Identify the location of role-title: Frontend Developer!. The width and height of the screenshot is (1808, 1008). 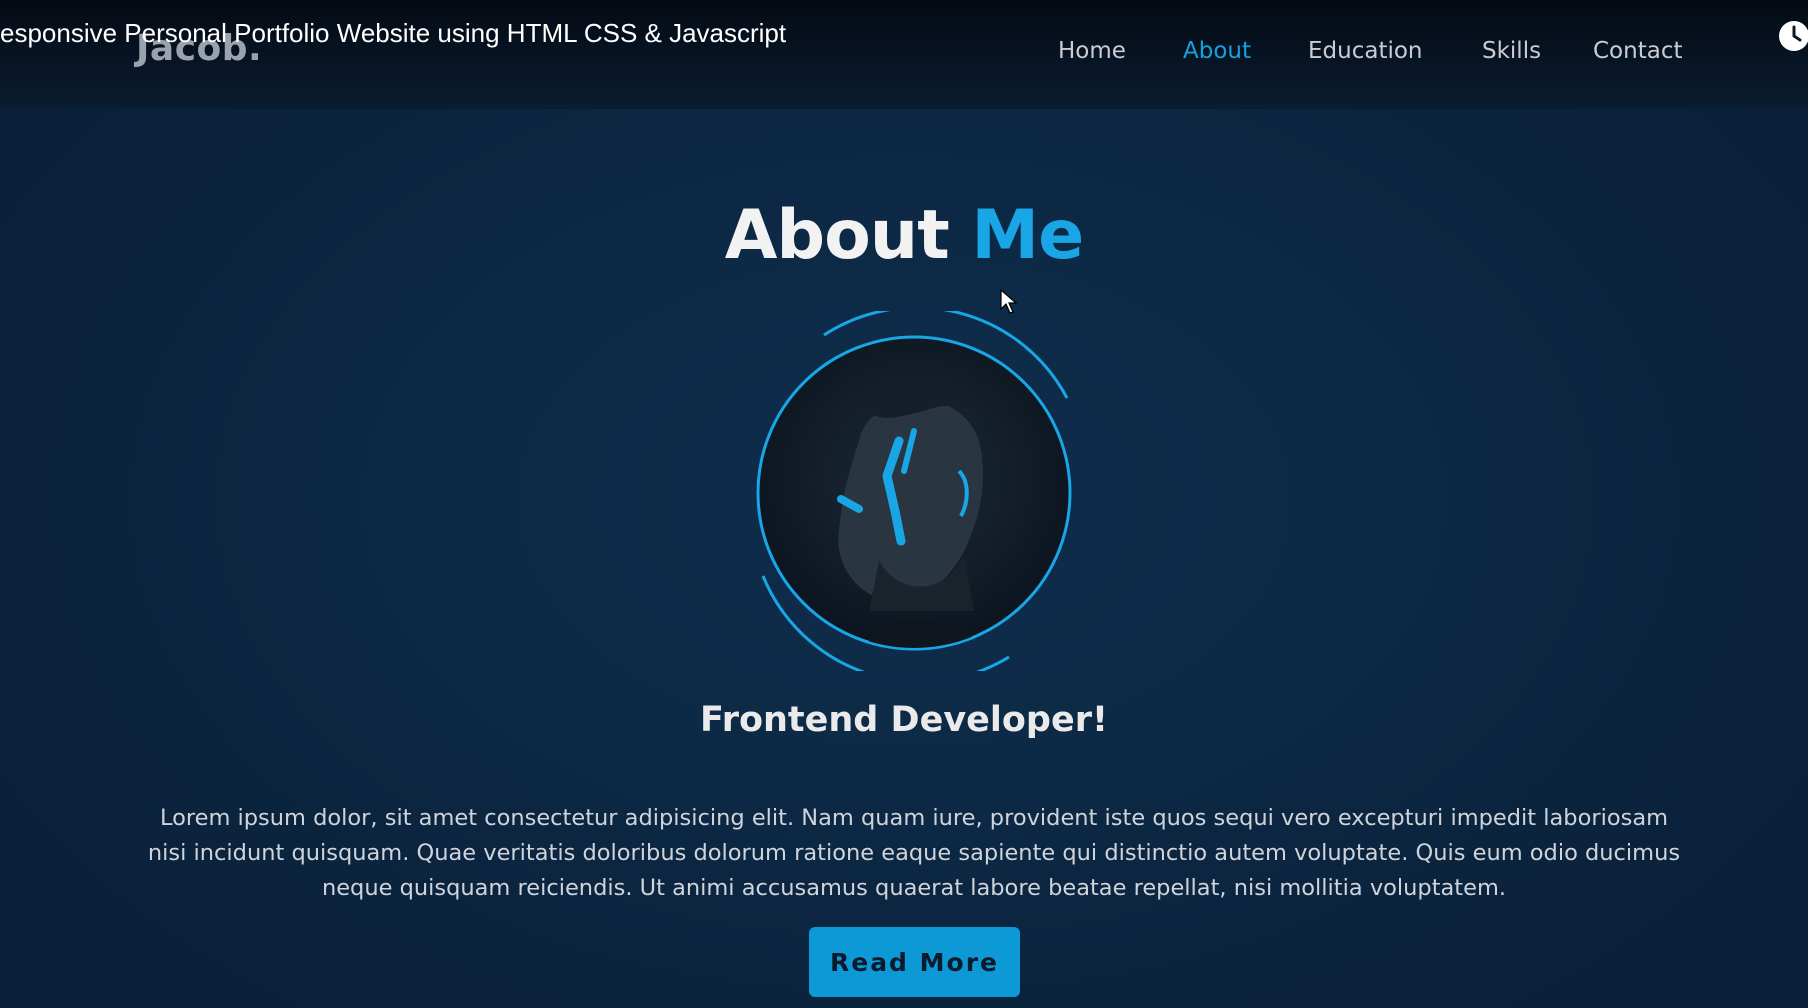
(904, 720).